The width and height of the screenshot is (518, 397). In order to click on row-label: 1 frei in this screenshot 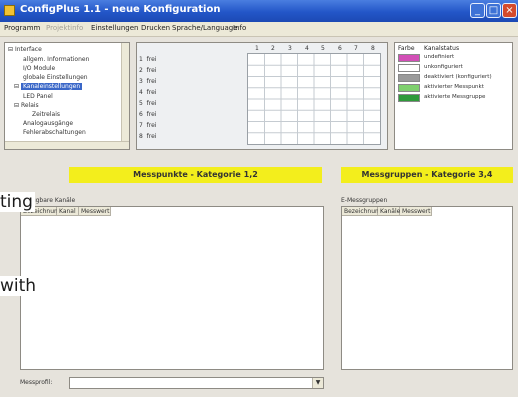, I will do `click(147, 59)`.